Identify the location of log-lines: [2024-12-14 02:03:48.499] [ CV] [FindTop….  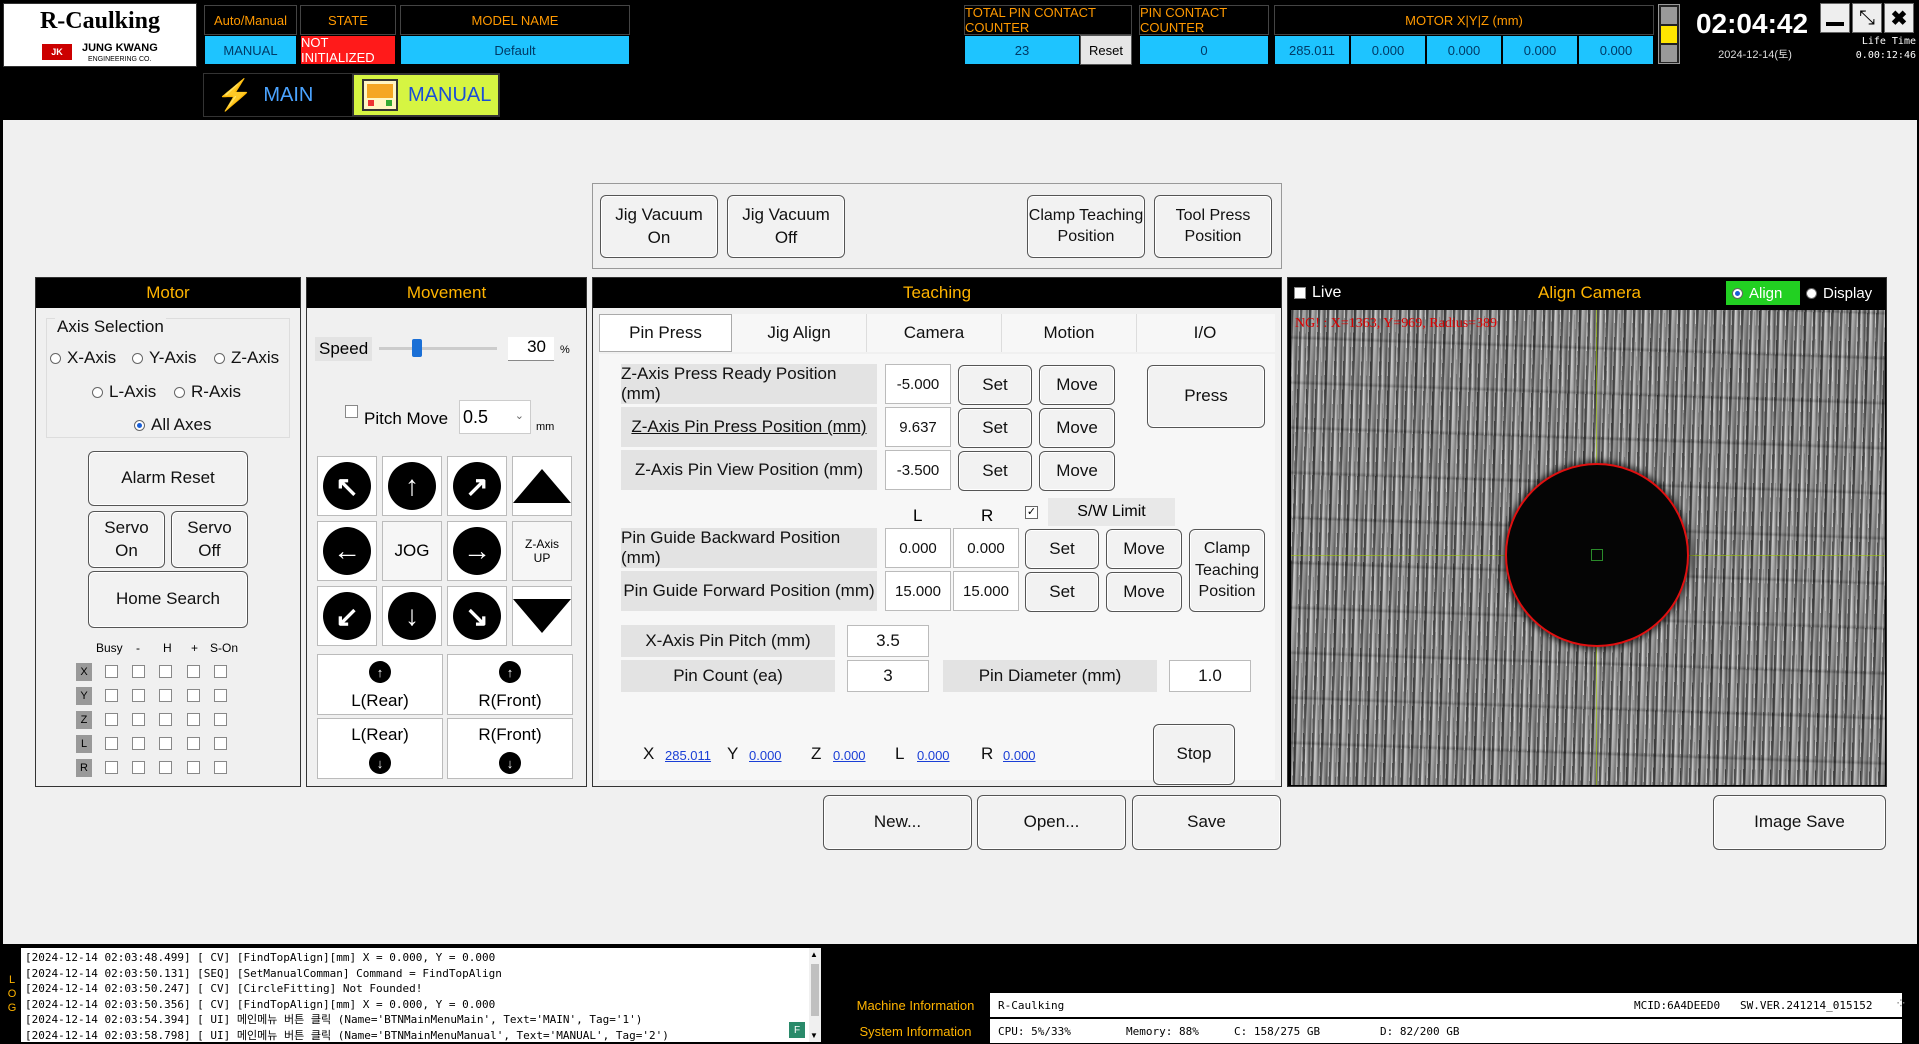
(421, 996).